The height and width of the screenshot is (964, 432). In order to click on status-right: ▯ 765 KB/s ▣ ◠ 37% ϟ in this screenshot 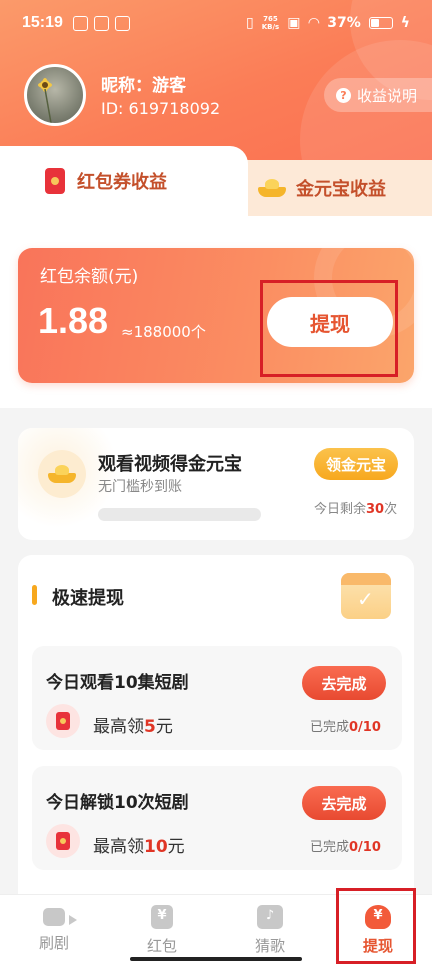, I will do `click(328, 23)`.